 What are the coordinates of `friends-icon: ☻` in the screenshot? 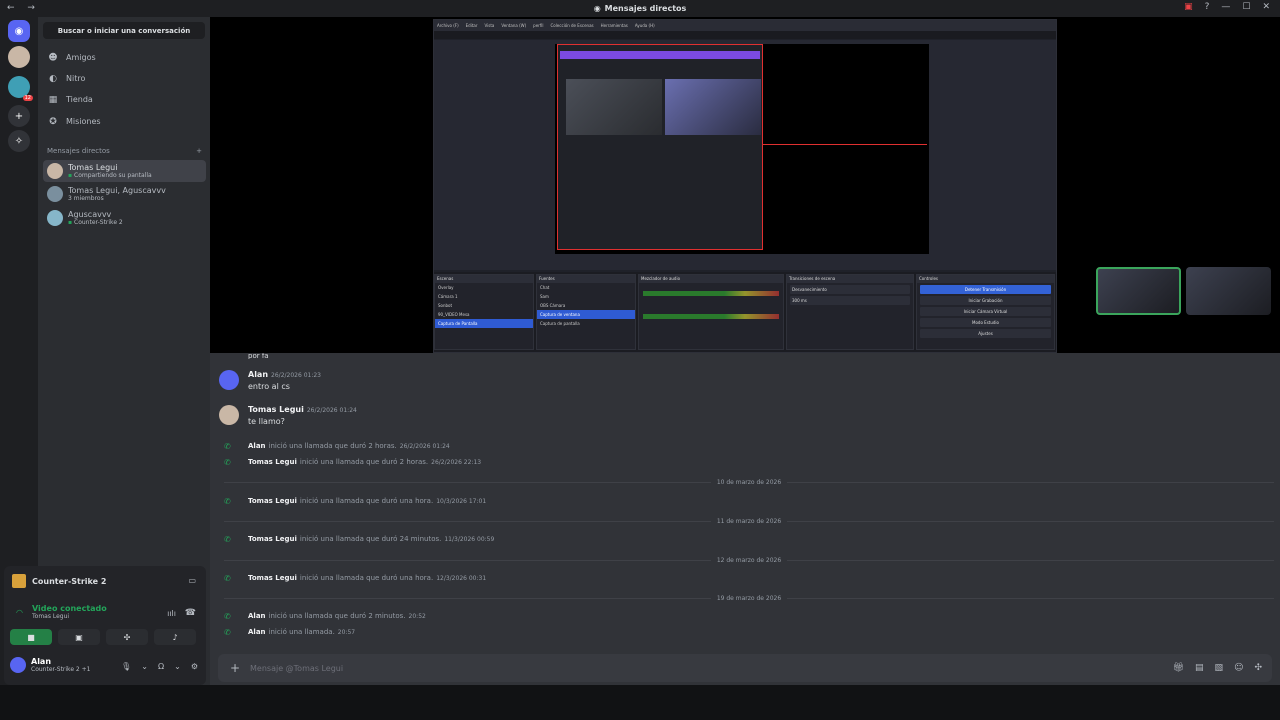 It's located at (53, 57).